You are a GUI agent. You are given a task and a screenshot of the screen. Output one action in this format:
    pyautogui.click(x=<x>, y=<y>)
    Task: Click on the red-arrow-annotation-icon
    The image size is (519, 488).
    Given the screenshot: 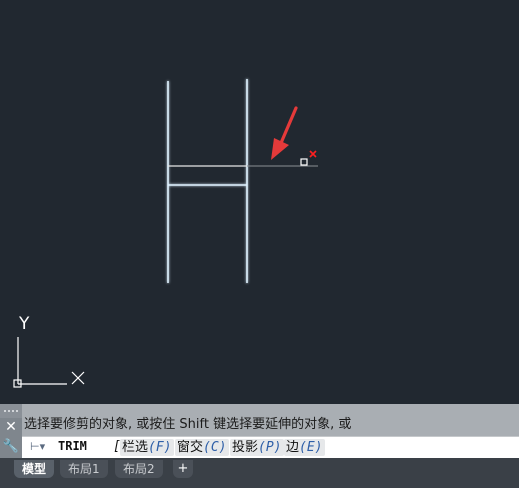 What is the action you would take?
    pyautogui.click(x=284, y=133)
    